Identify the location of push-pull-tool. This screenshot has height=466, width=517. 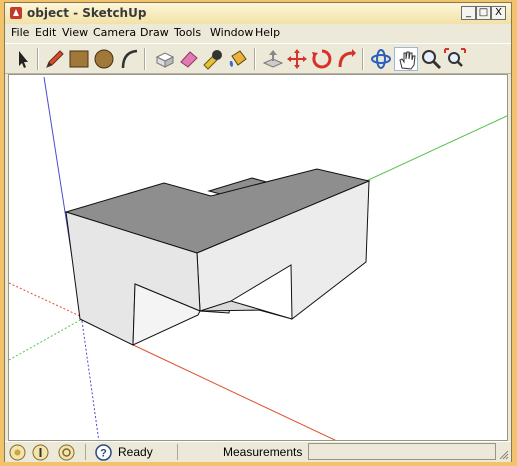
(273, 59).